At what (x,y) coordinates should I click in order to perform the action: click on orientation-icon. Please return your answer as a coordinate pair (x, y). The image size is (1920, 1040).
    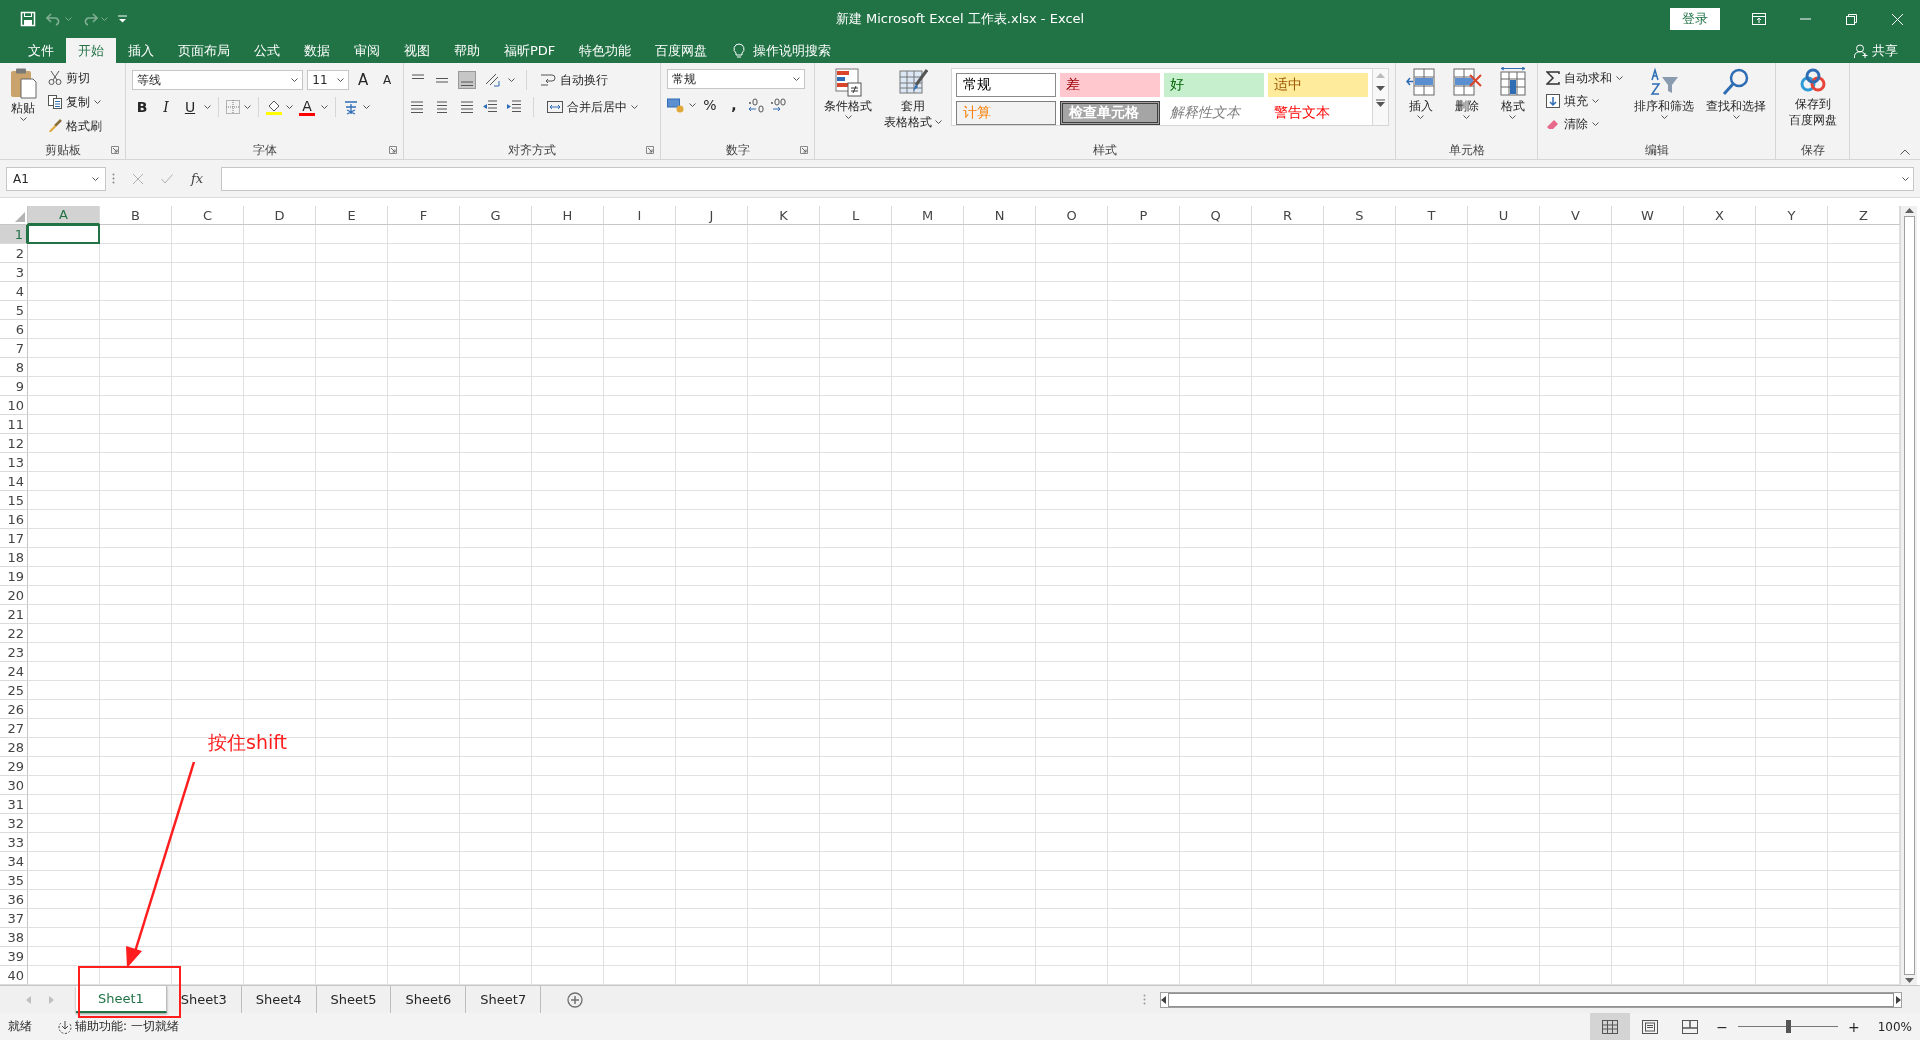
    Looking at the image, I should click on (492, 80).